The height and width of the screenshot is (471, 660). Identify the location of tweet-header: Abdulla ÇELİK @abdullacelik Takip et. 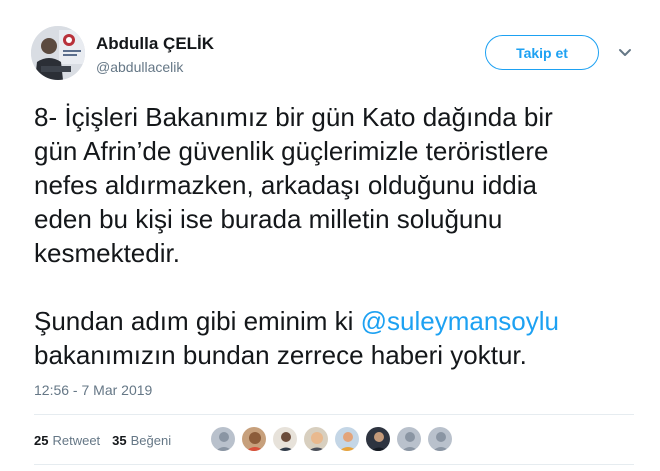
(336, 54).